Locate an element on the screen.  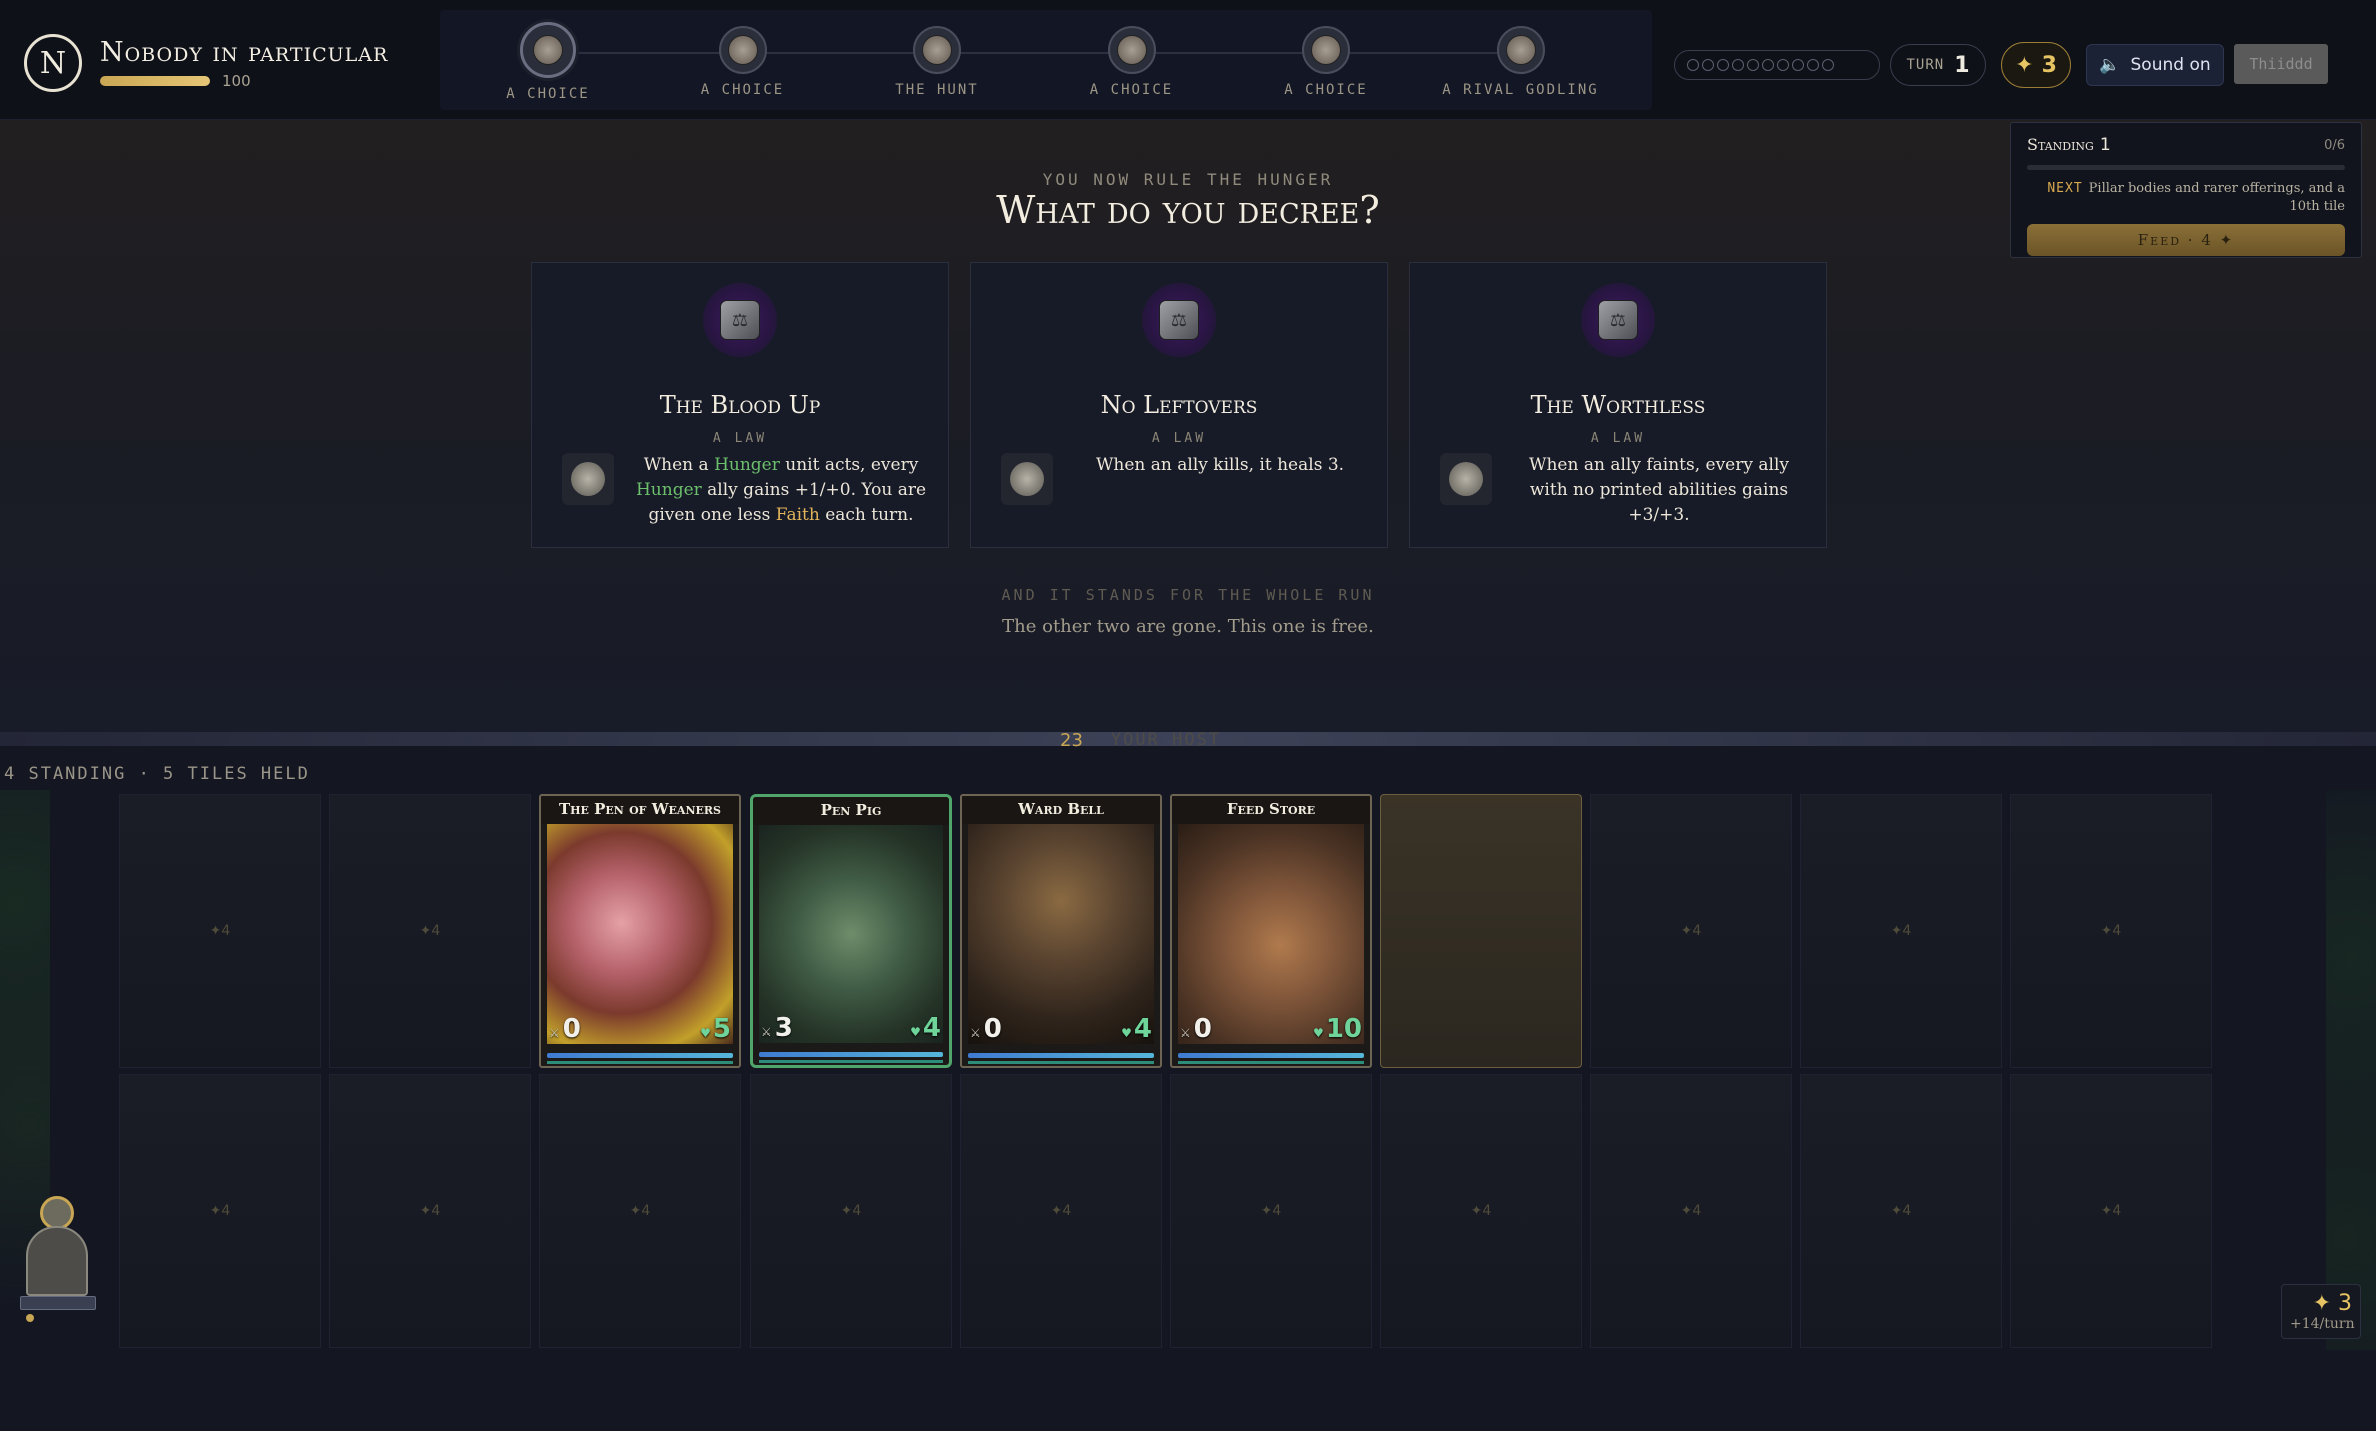
disabled-button: Thiiddd is located at coordinates (2281, 64).